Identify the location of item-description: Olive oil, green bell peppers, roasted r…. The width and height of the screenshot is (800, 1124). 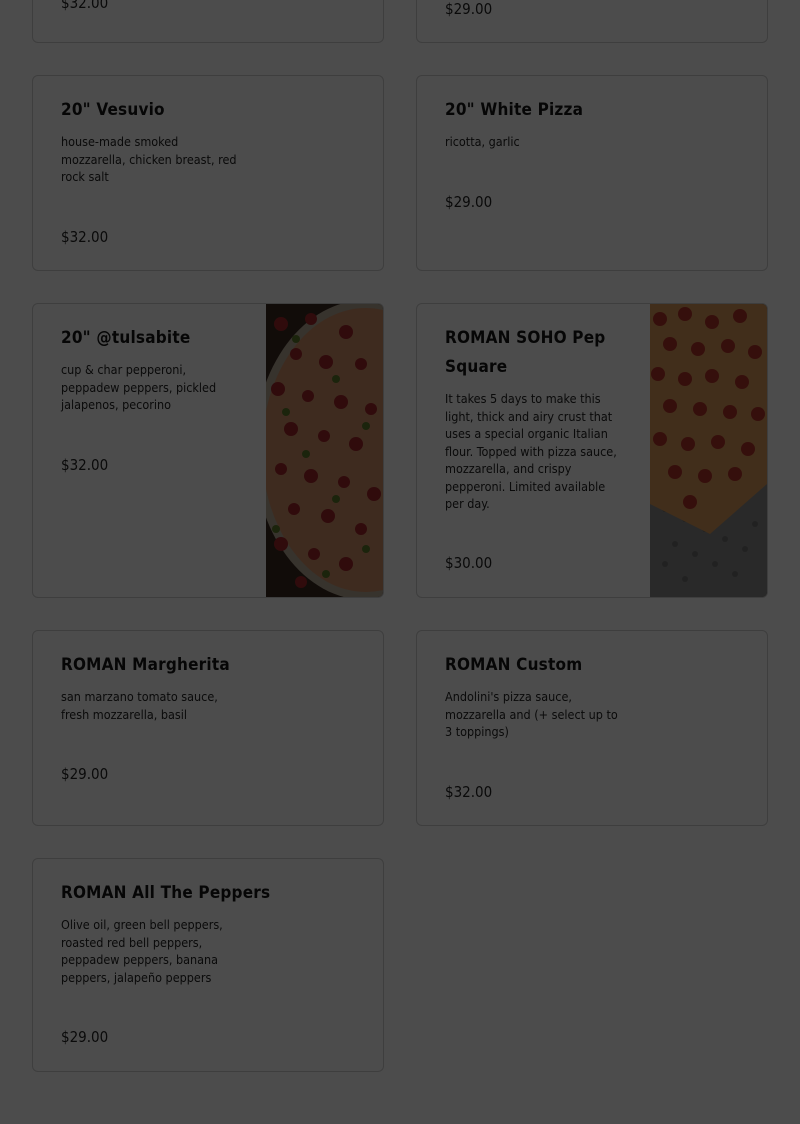
(142, 951).